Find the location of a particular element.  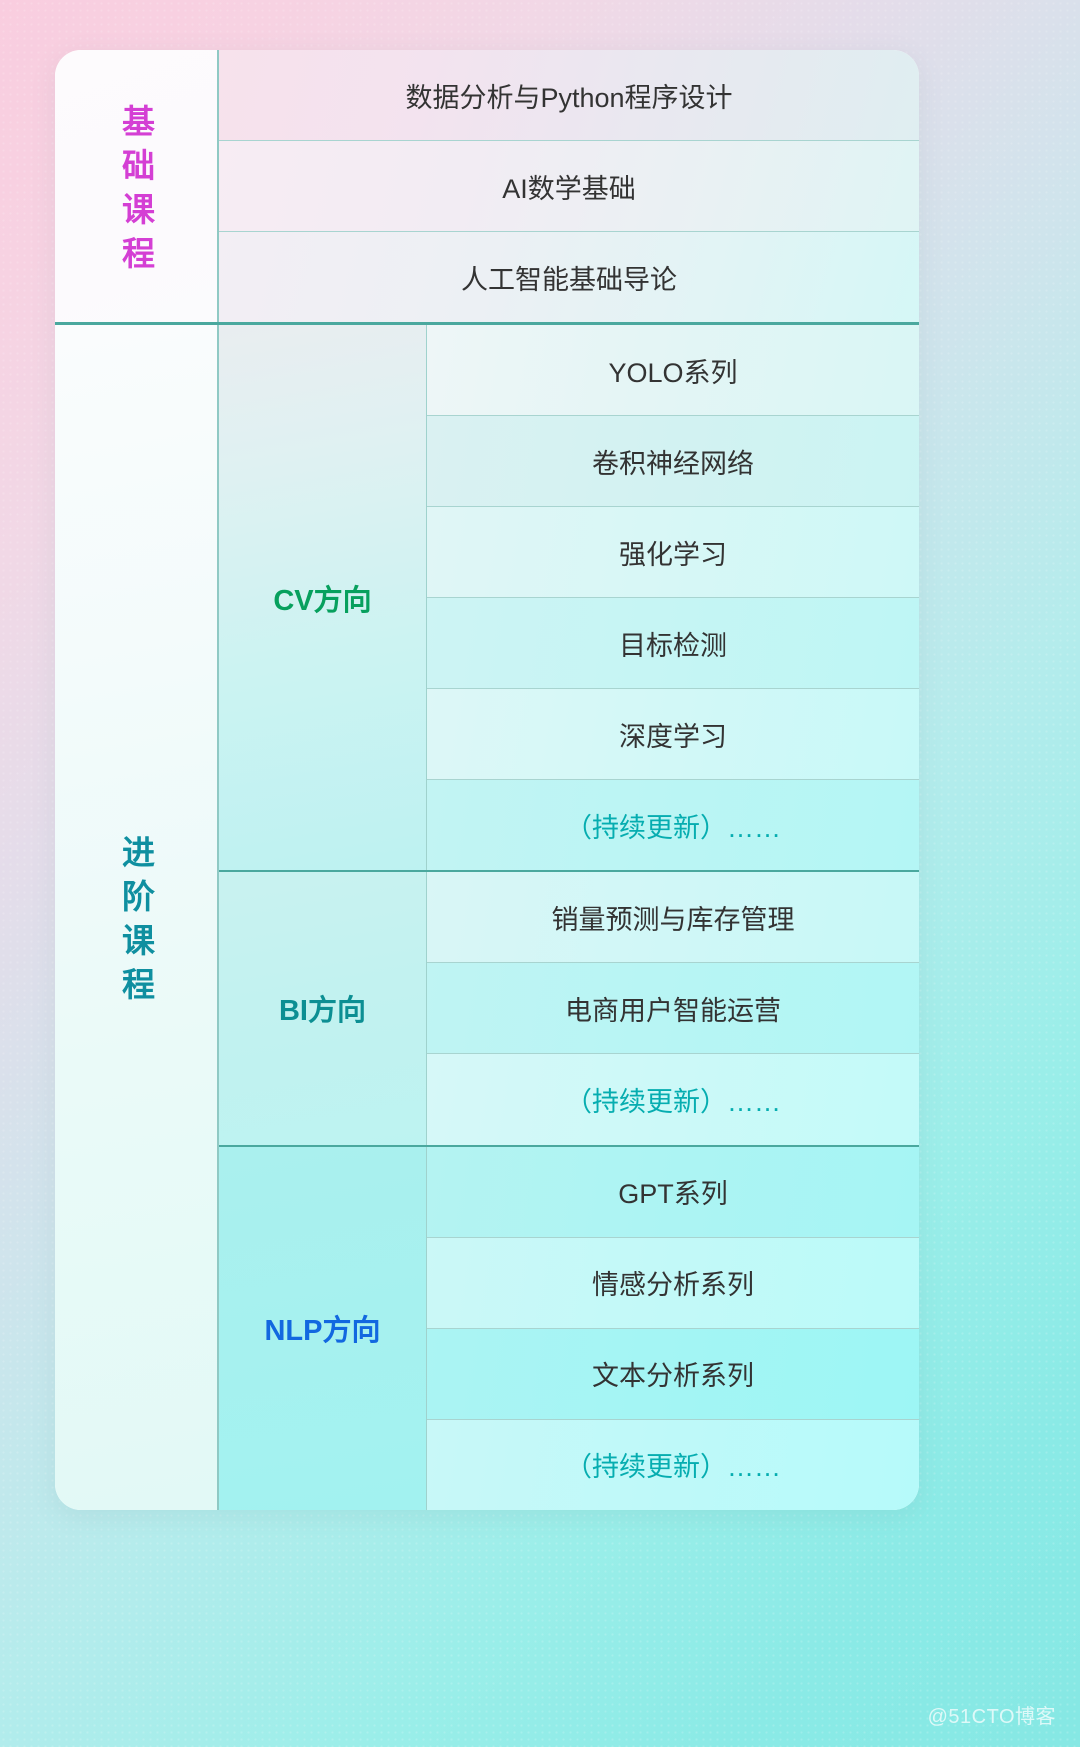

course-name: 电商用户智能运营 is located at coordinates (673, 1010).